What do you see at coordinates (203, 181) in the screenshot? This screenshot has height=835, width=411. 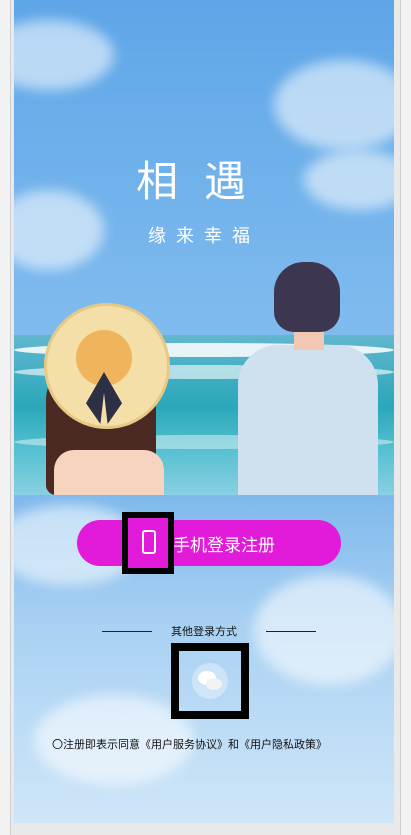 I see `app-title: 相遇` at bounding box center [203, 181].